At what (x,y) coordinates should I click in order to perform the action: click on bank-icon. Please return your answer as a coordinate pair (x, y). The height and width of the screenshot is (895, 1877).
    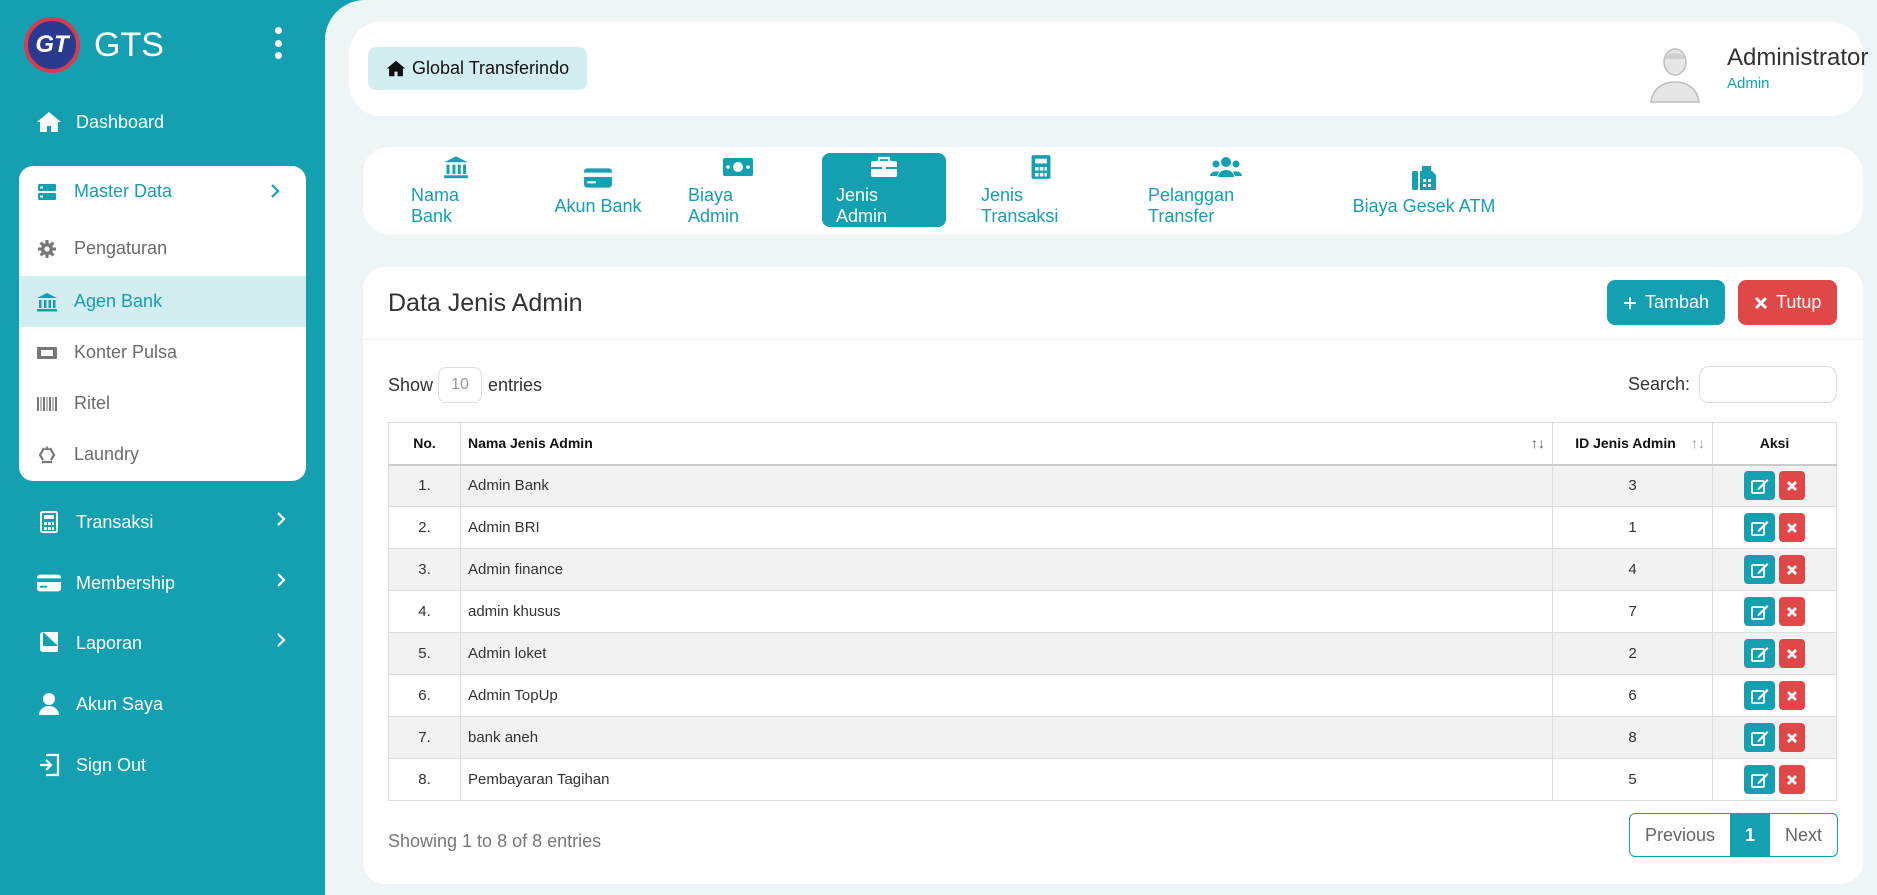
    Looking at the image, I should click on (456, 167).